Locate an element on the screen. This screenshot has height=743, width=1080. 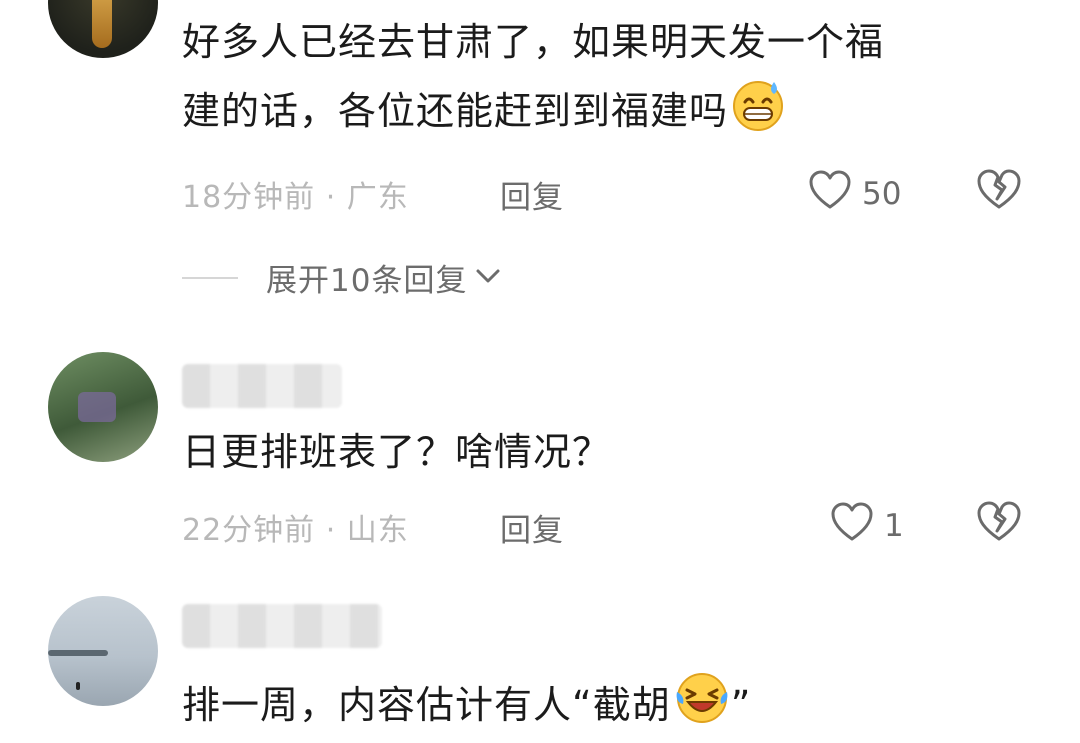
comment-text: 日更排班表了？啥情况？ is located at coordinates (397, 452).